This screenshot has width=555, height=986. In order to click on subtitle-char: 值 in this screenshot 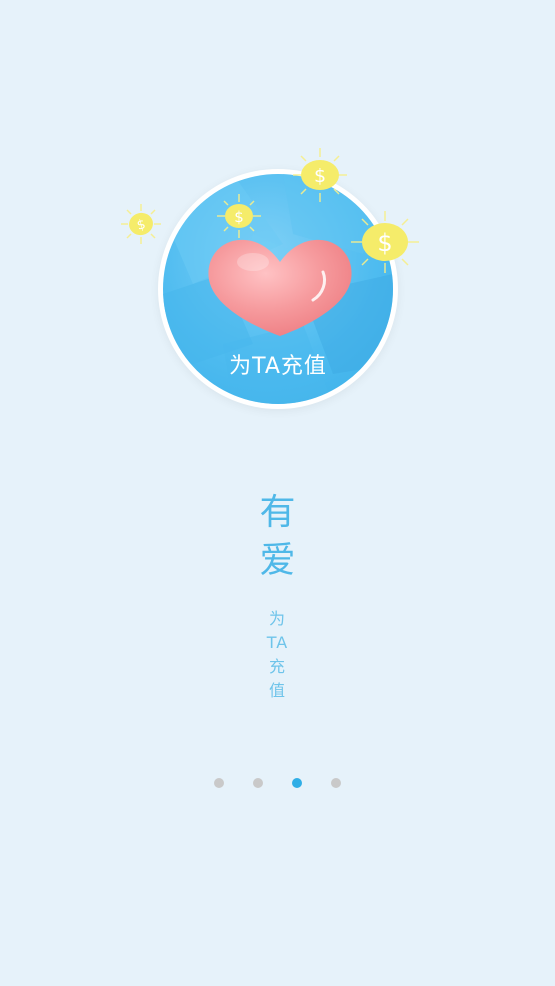, I will do `click(277, 690)`.